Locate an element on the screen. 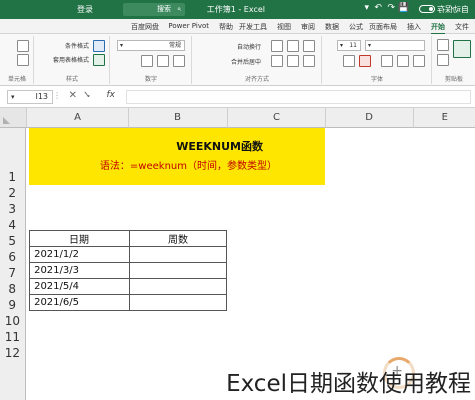  tab-review: 审阅 is located at coordinates (308, 27).